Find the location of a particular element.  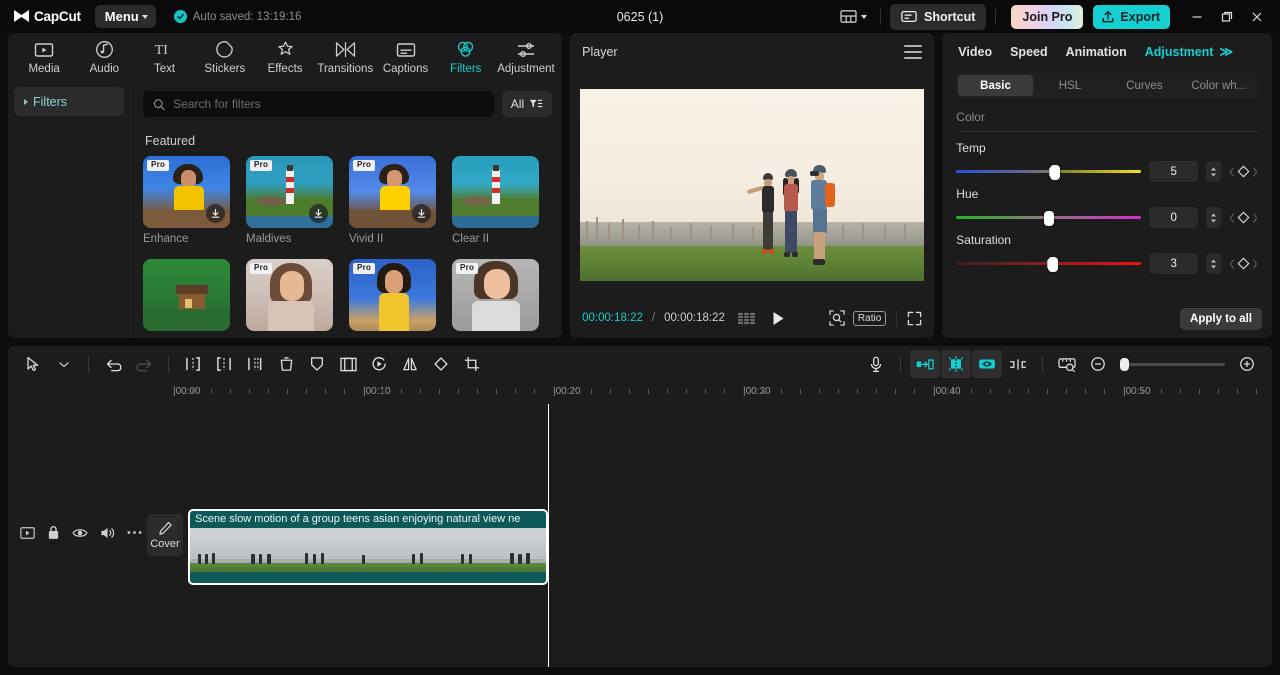

tab-stickers: Stickers is located at coordinates (225, 57).